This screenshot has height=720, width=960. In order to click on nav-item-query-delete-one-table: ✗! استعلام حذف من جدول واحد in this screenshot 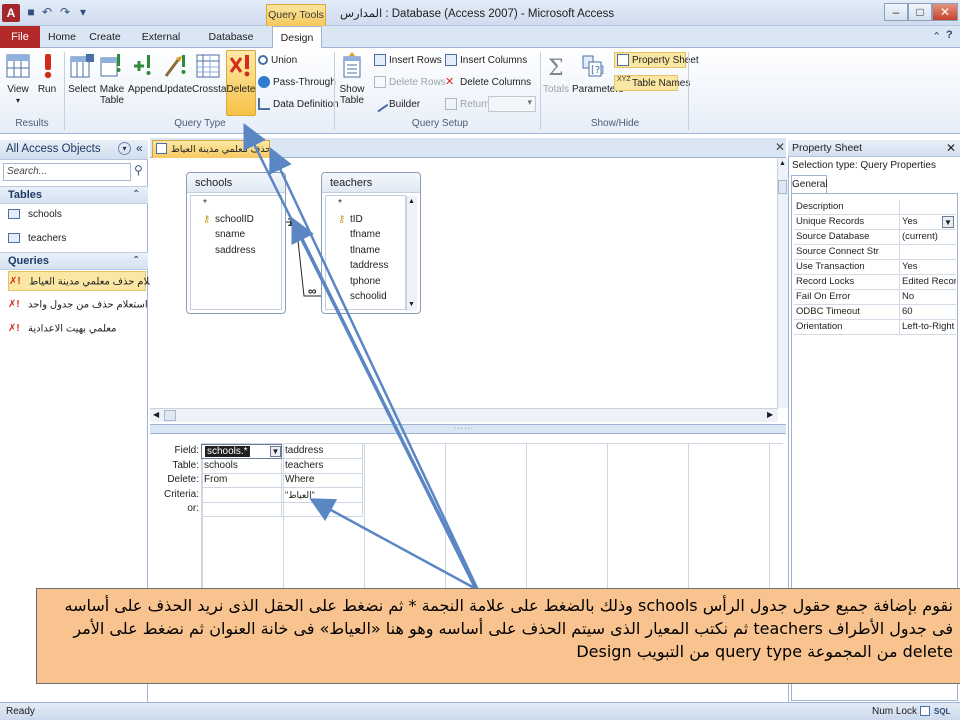, I will do `click(78, 305)`.